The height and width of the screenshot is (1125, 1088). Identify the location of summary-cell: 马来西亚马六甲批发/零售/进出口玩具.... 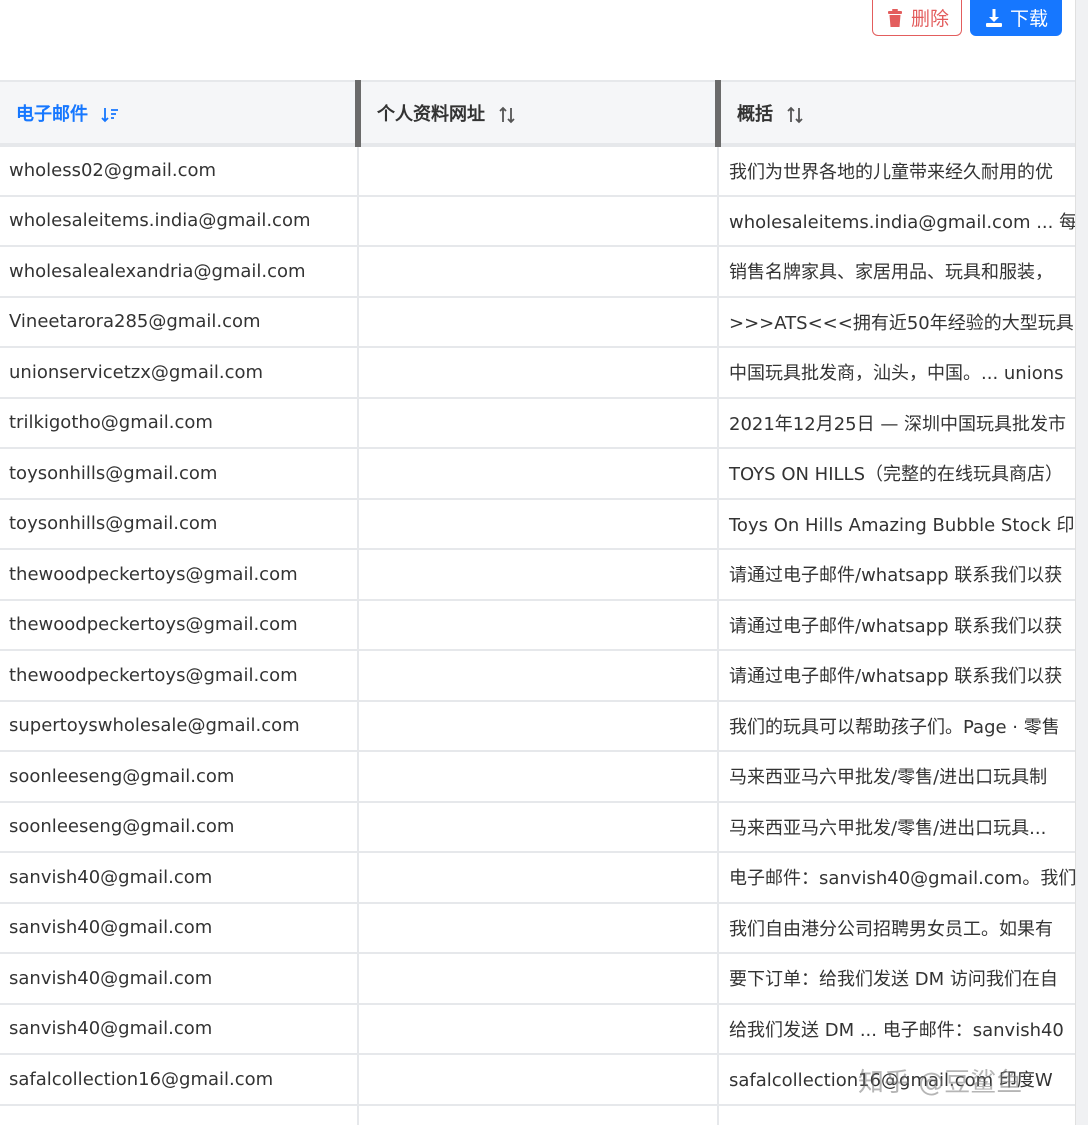
(896, 827).